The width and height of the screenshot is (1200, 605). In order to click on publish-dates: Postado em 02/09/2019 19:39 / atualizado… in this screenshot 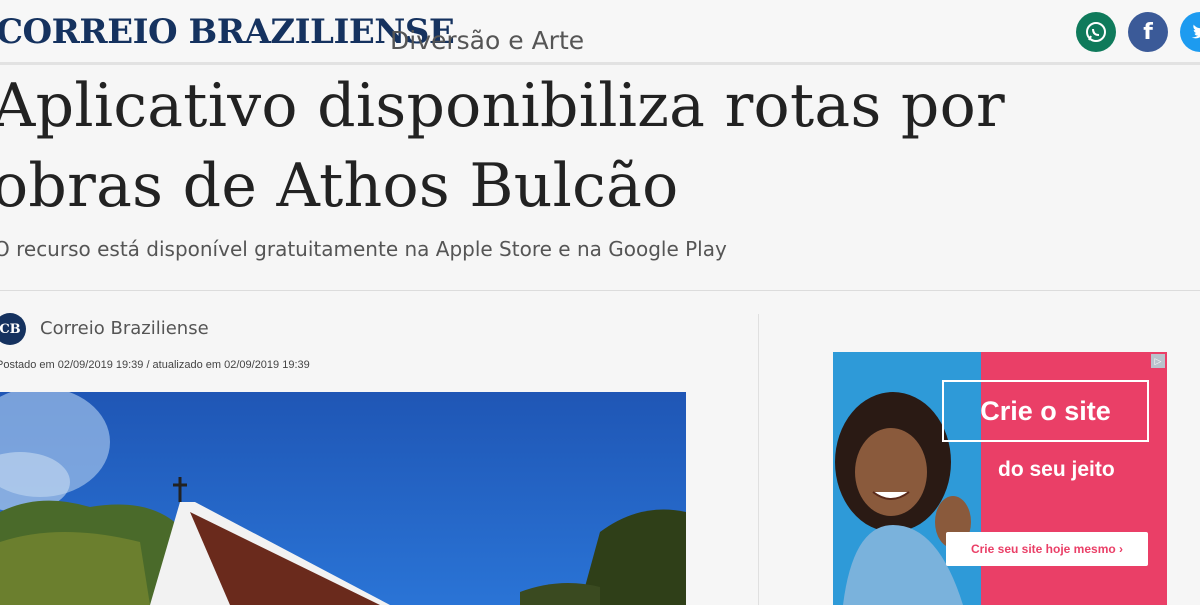, I will do `click(155, 365)`.